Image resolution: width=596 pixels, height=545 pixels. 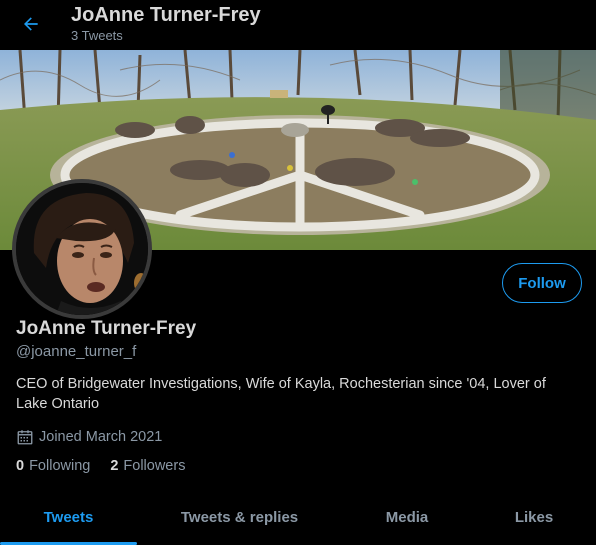 I want to click on profile-display-name: JoAnne Turner-Frey, so click(x=106, y=328).